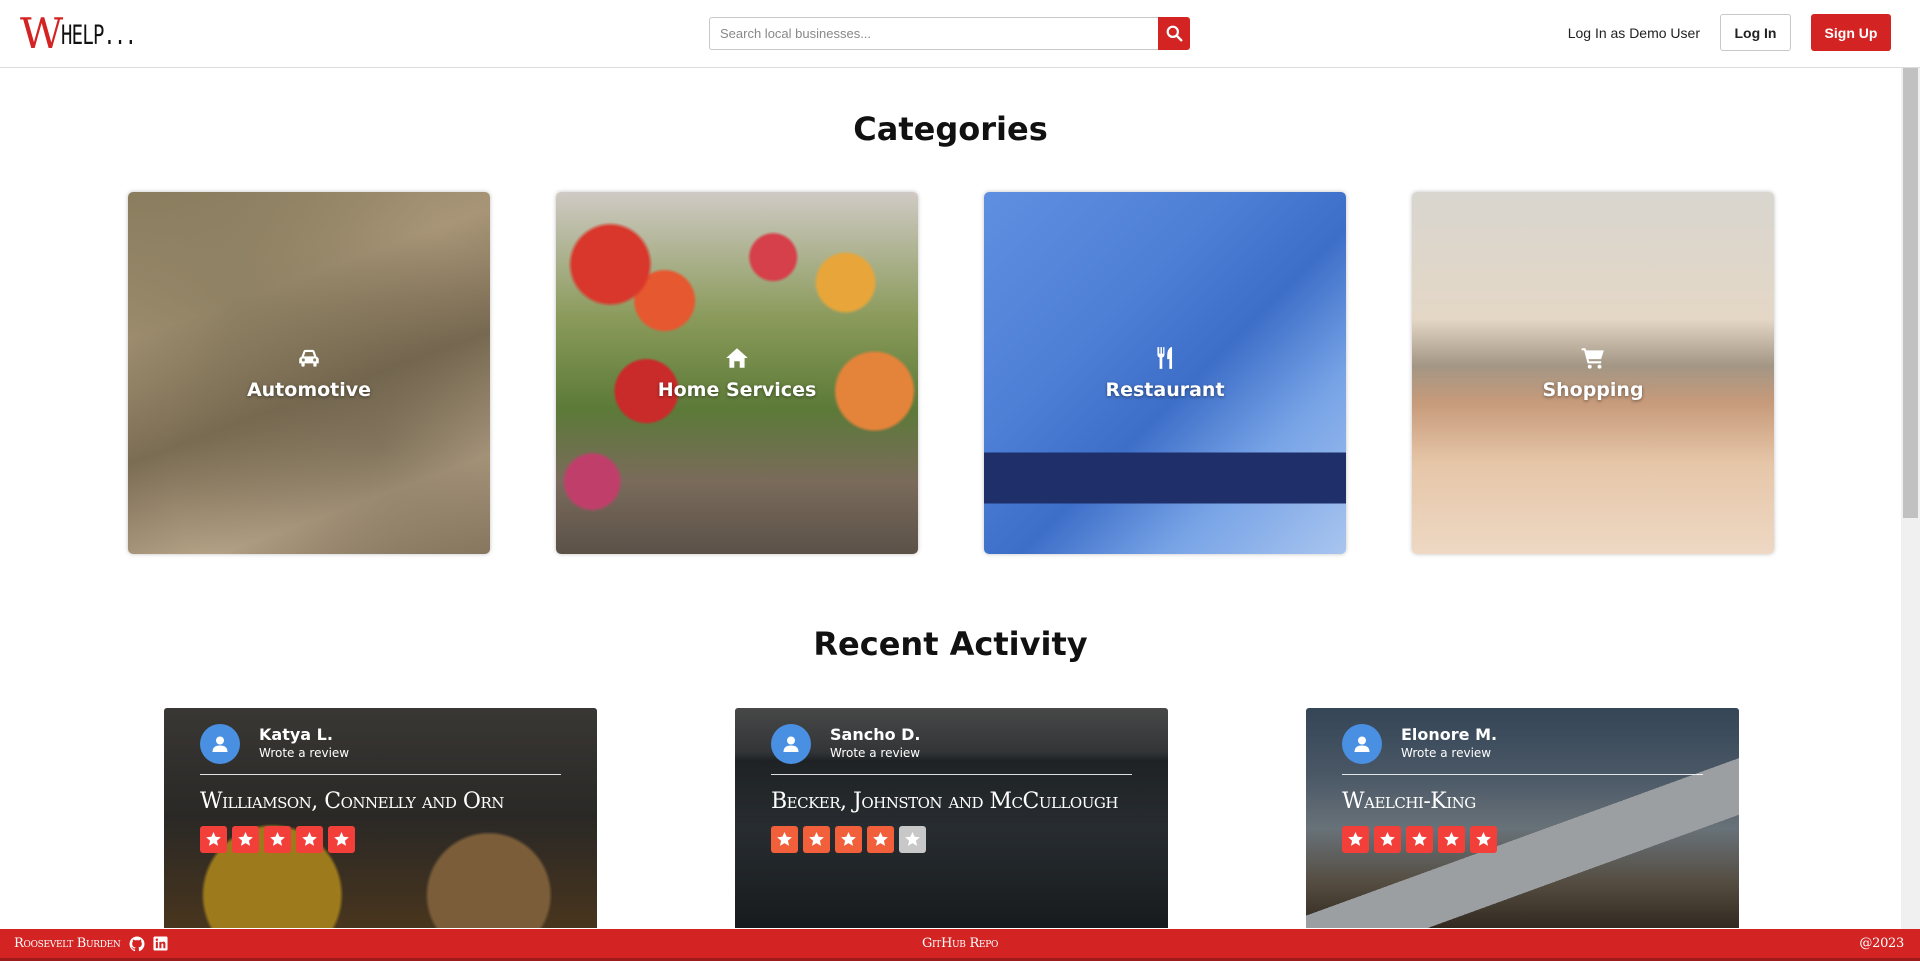  I want to click on activity-user: Katya L. Wrote a review, so click(380, 744).